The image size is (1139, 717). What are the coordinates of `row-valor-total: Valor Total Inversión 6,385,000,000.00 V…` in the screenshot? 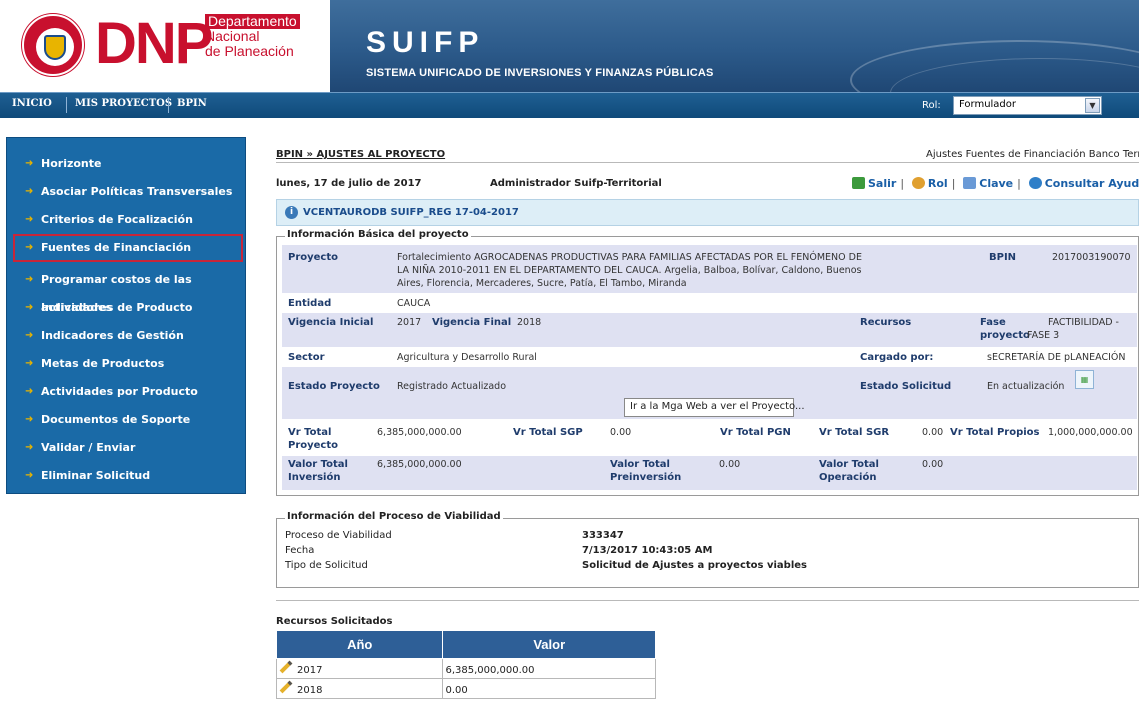 It's located at (709, 473).